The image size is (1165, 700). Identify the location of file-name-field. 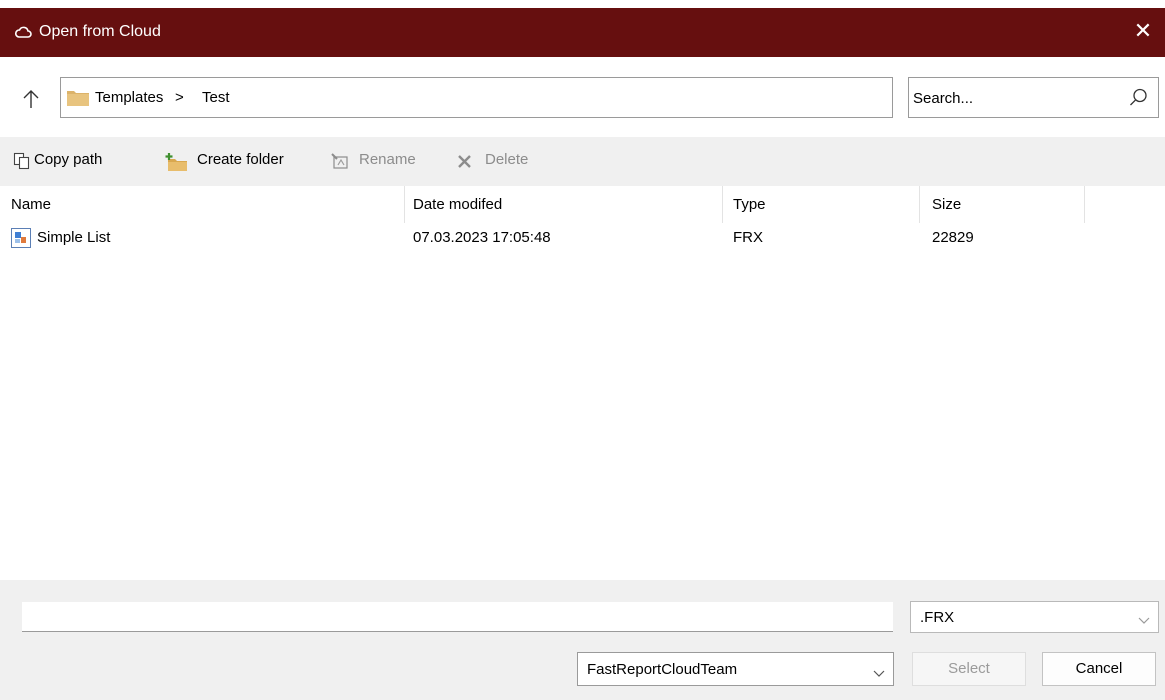
(457, 617).